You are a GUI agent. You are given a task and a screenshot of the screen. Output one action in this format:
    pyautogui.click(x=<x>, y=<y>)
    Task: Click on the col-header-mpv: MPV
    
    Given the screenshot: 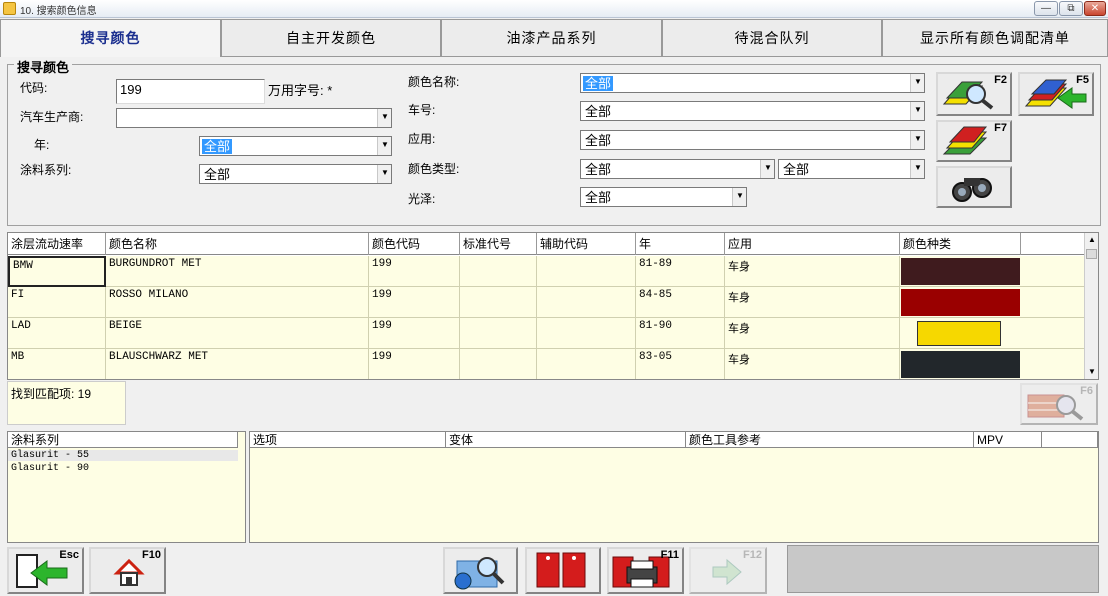 What is the action you would take?
    pyautogui.click(x=1008, y=440)
    